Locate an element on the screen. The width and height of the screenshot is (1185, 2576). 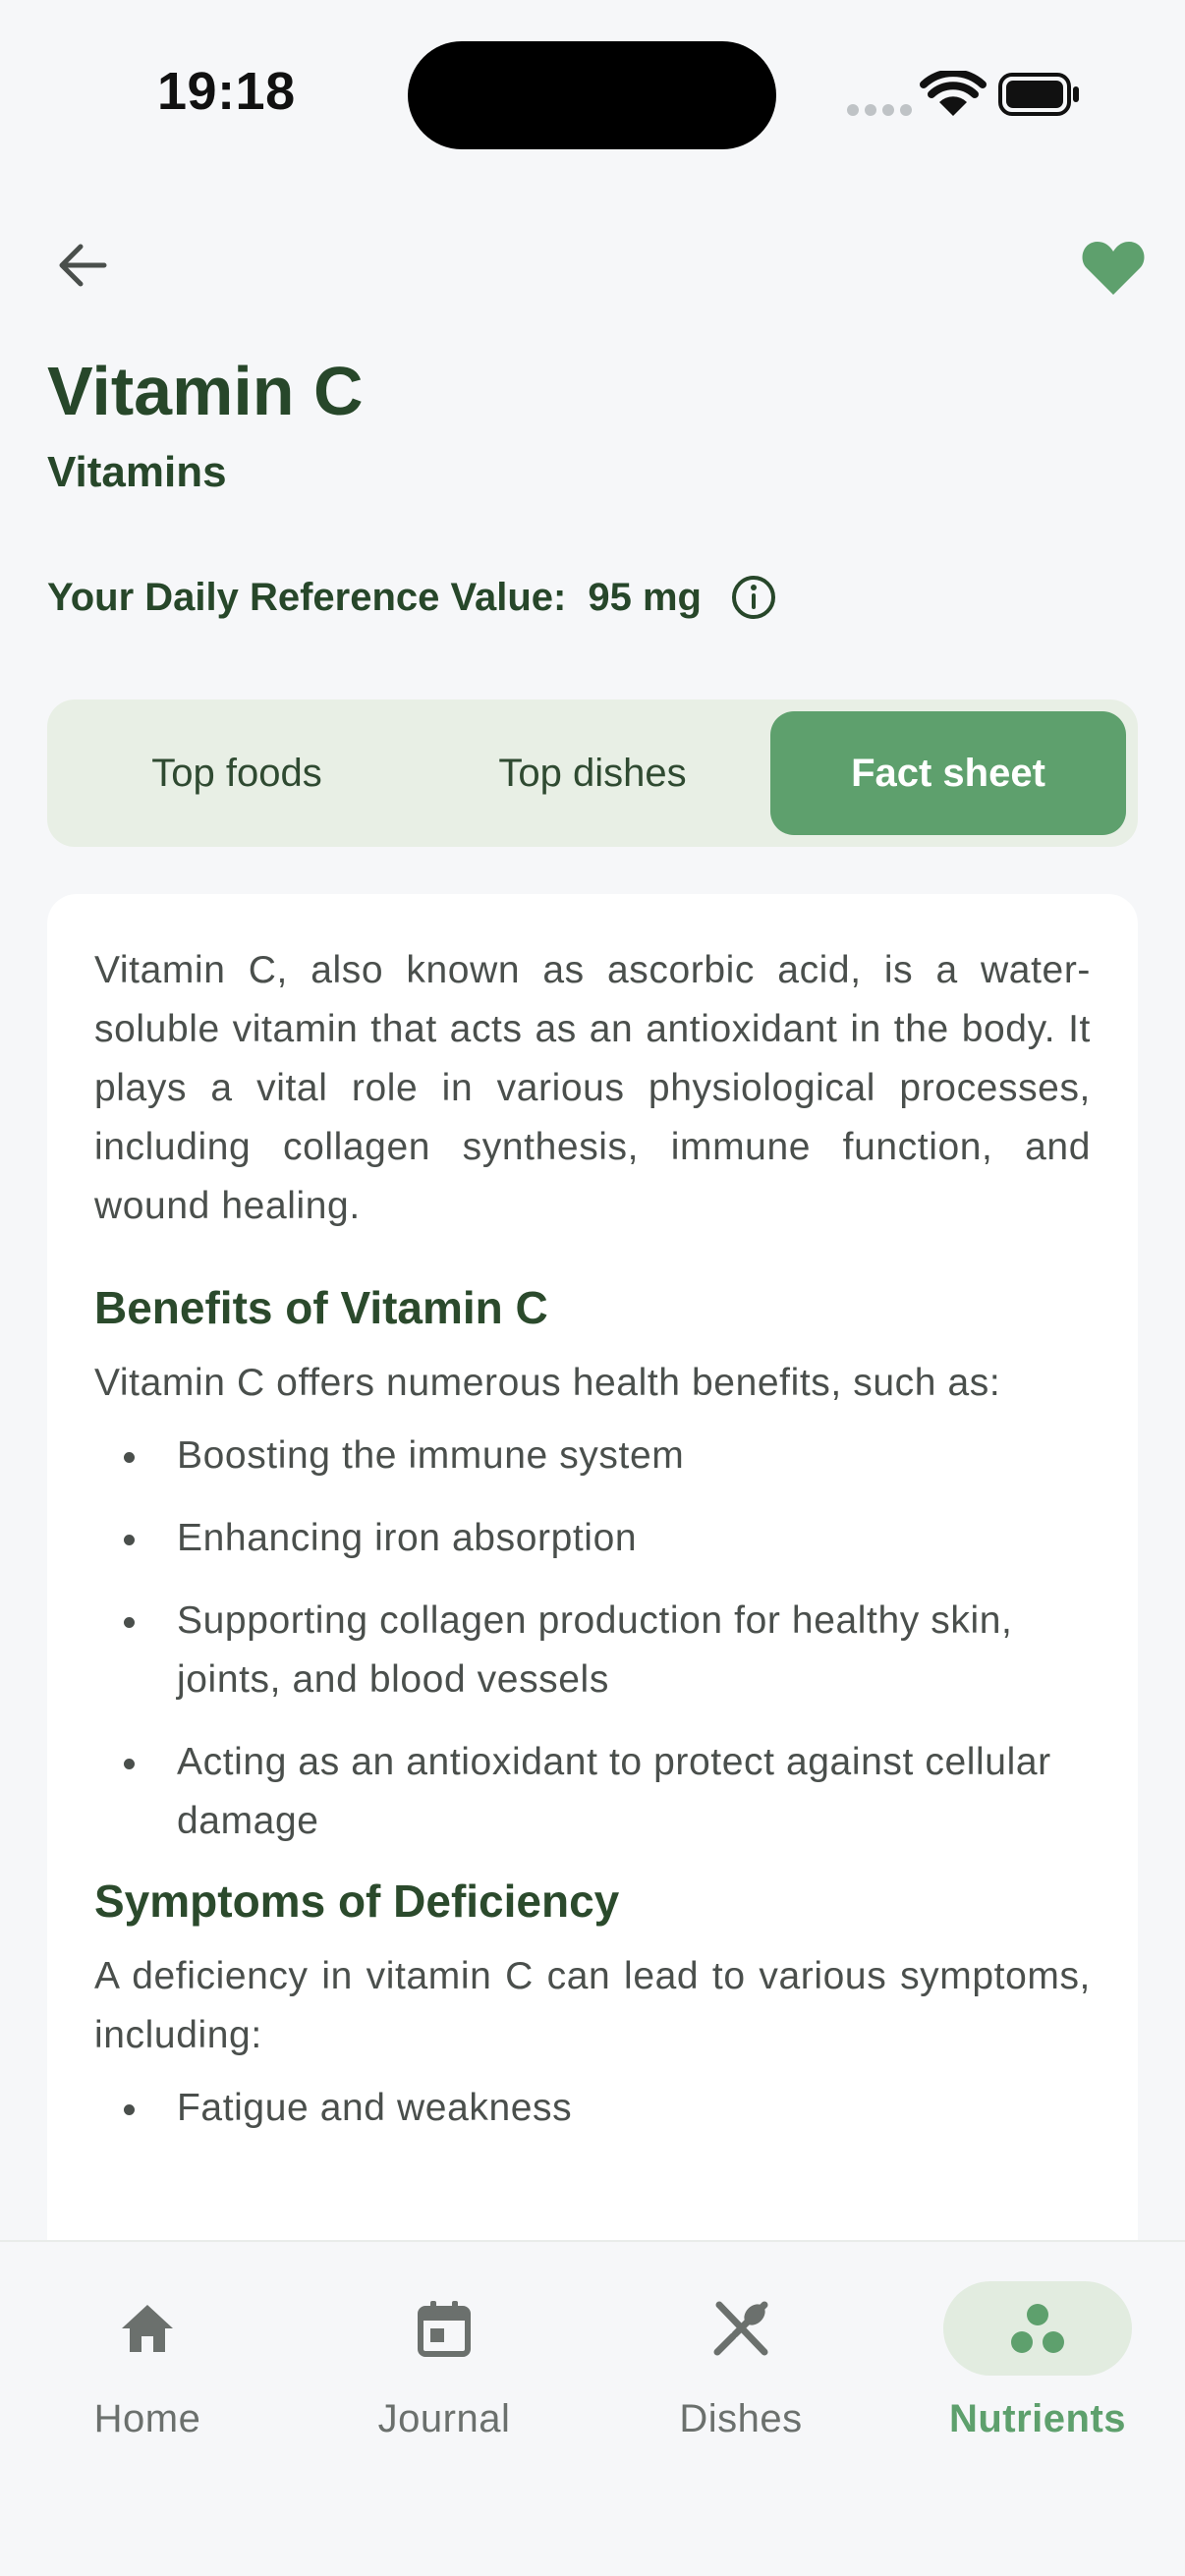
nav-label: Nutrients is located at coordinates (1038, 2418).